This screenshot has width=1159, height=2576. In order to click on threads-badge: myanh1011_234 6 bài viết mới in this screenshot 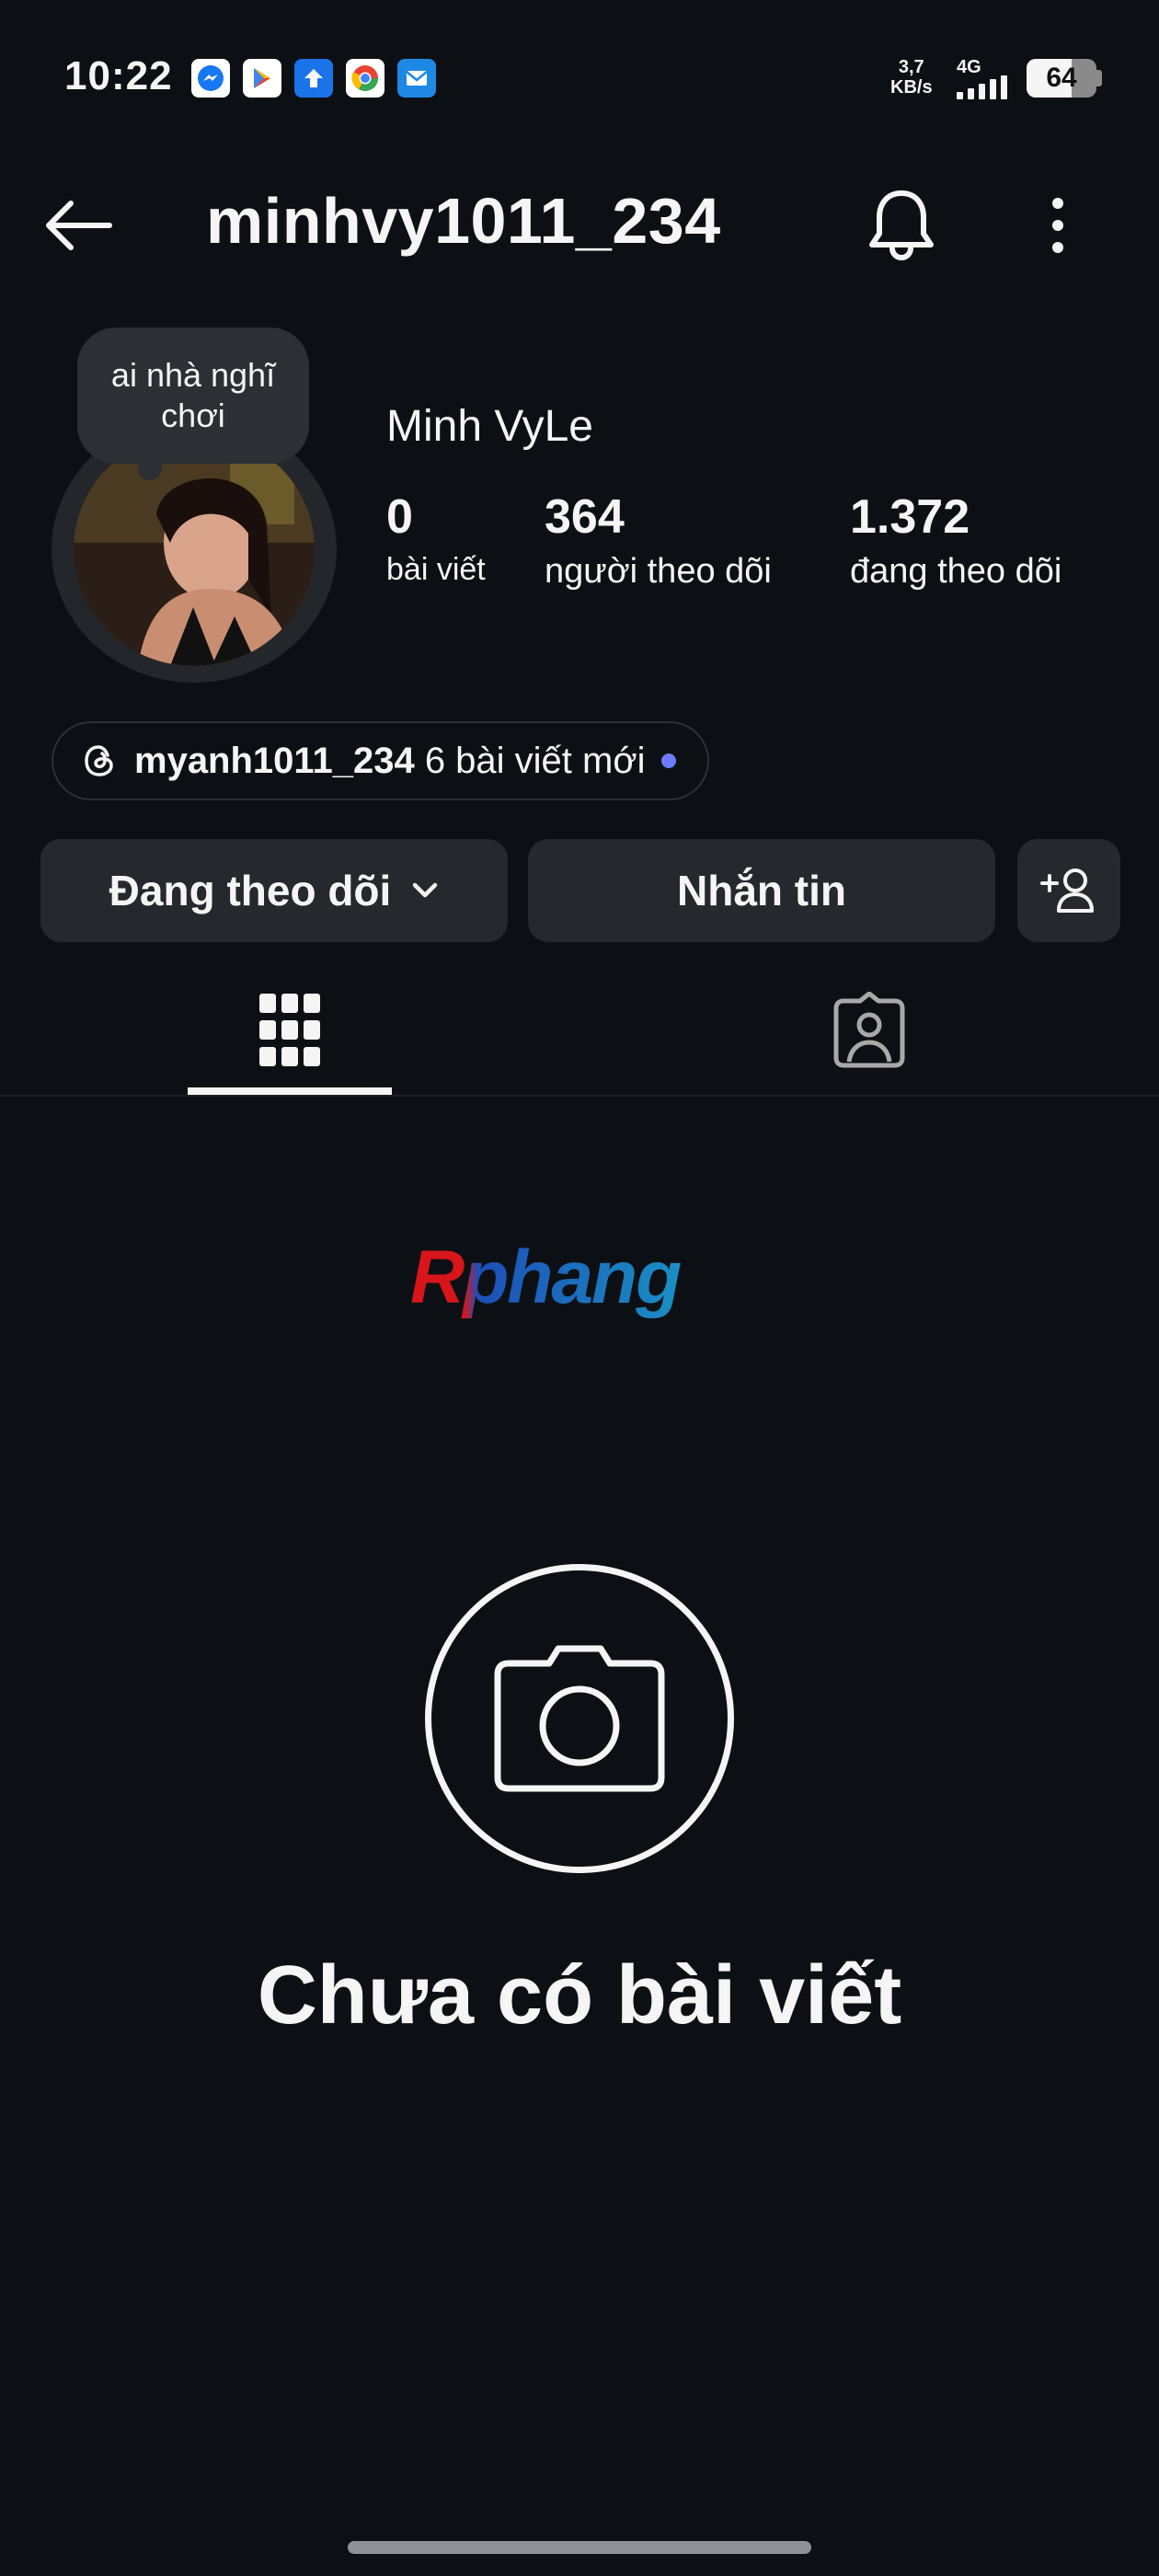, I will do `click(381, 760)`.